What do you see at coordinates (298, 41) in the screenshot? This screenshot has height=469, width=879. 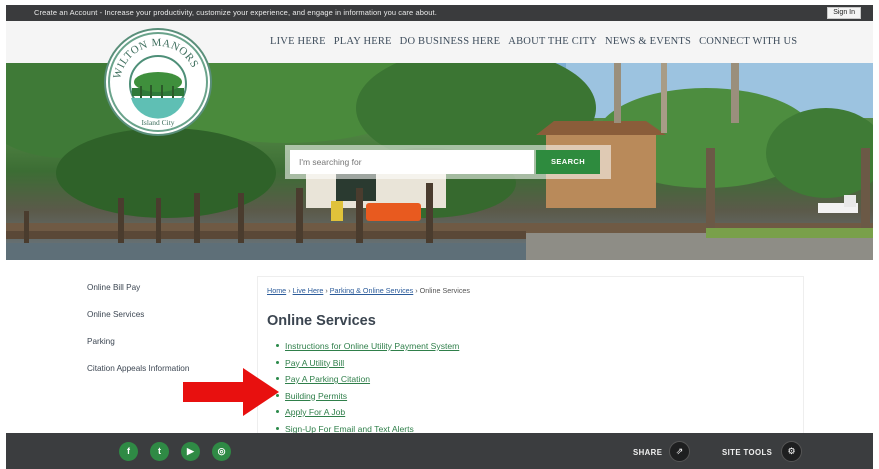 I see `nav-live-here: LIVE HERE` at bounding box center [298, 41].